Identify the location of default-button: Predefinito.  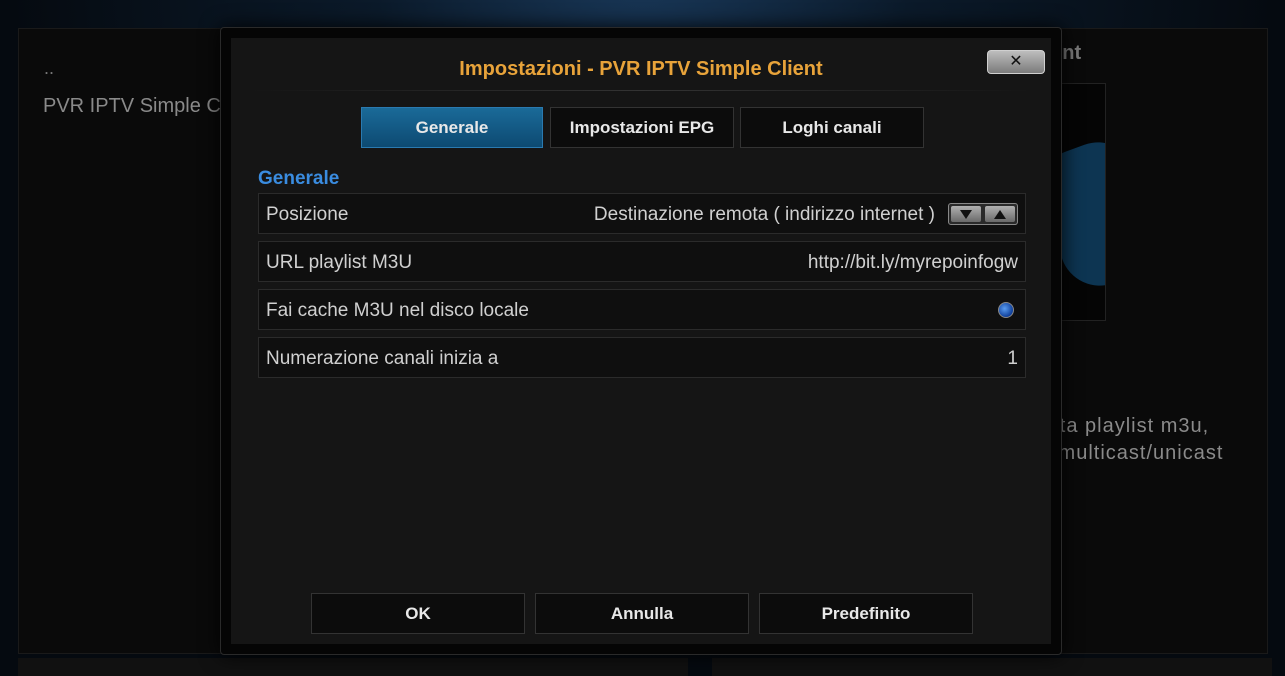
(866, 613).